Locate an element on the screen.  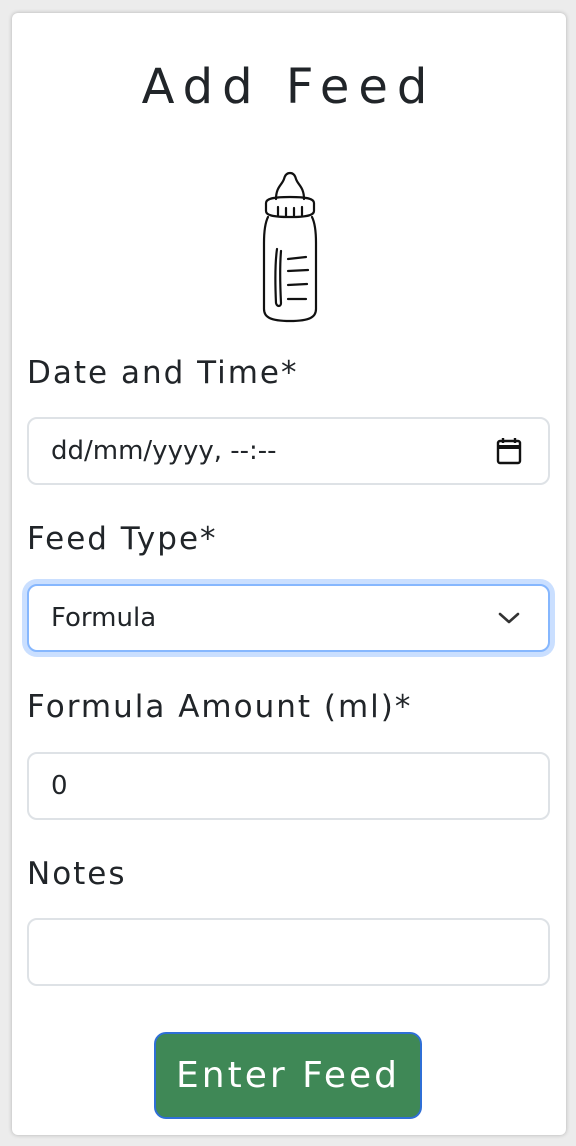
notes-input is located at coordinates (288, 952).